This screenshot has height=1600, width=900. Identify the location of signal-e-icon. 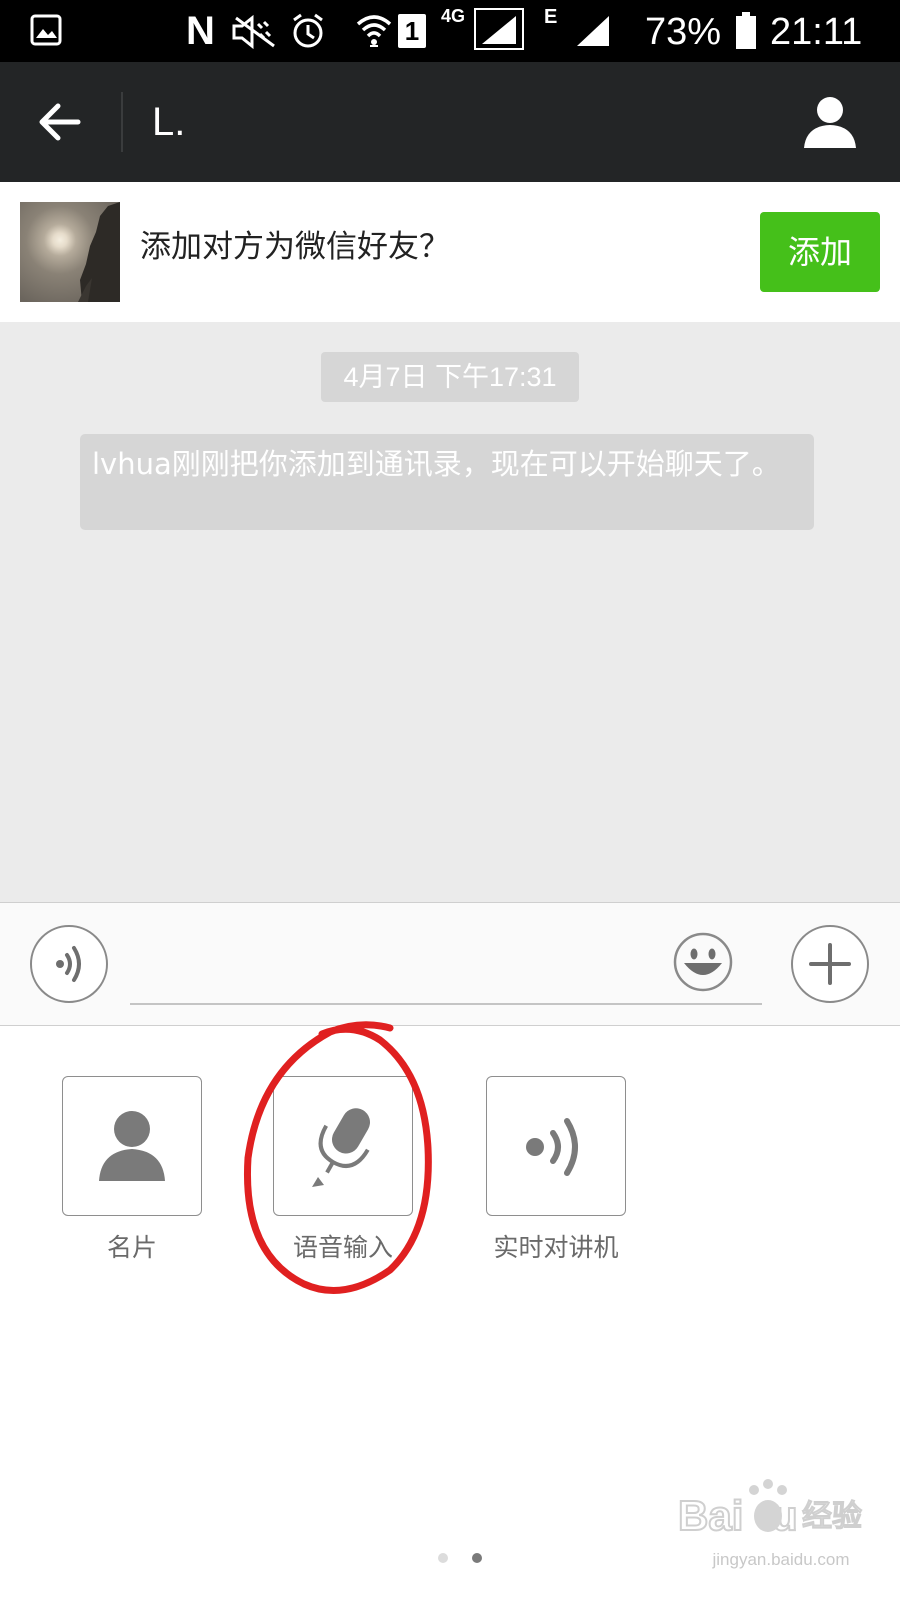
(593, 31).